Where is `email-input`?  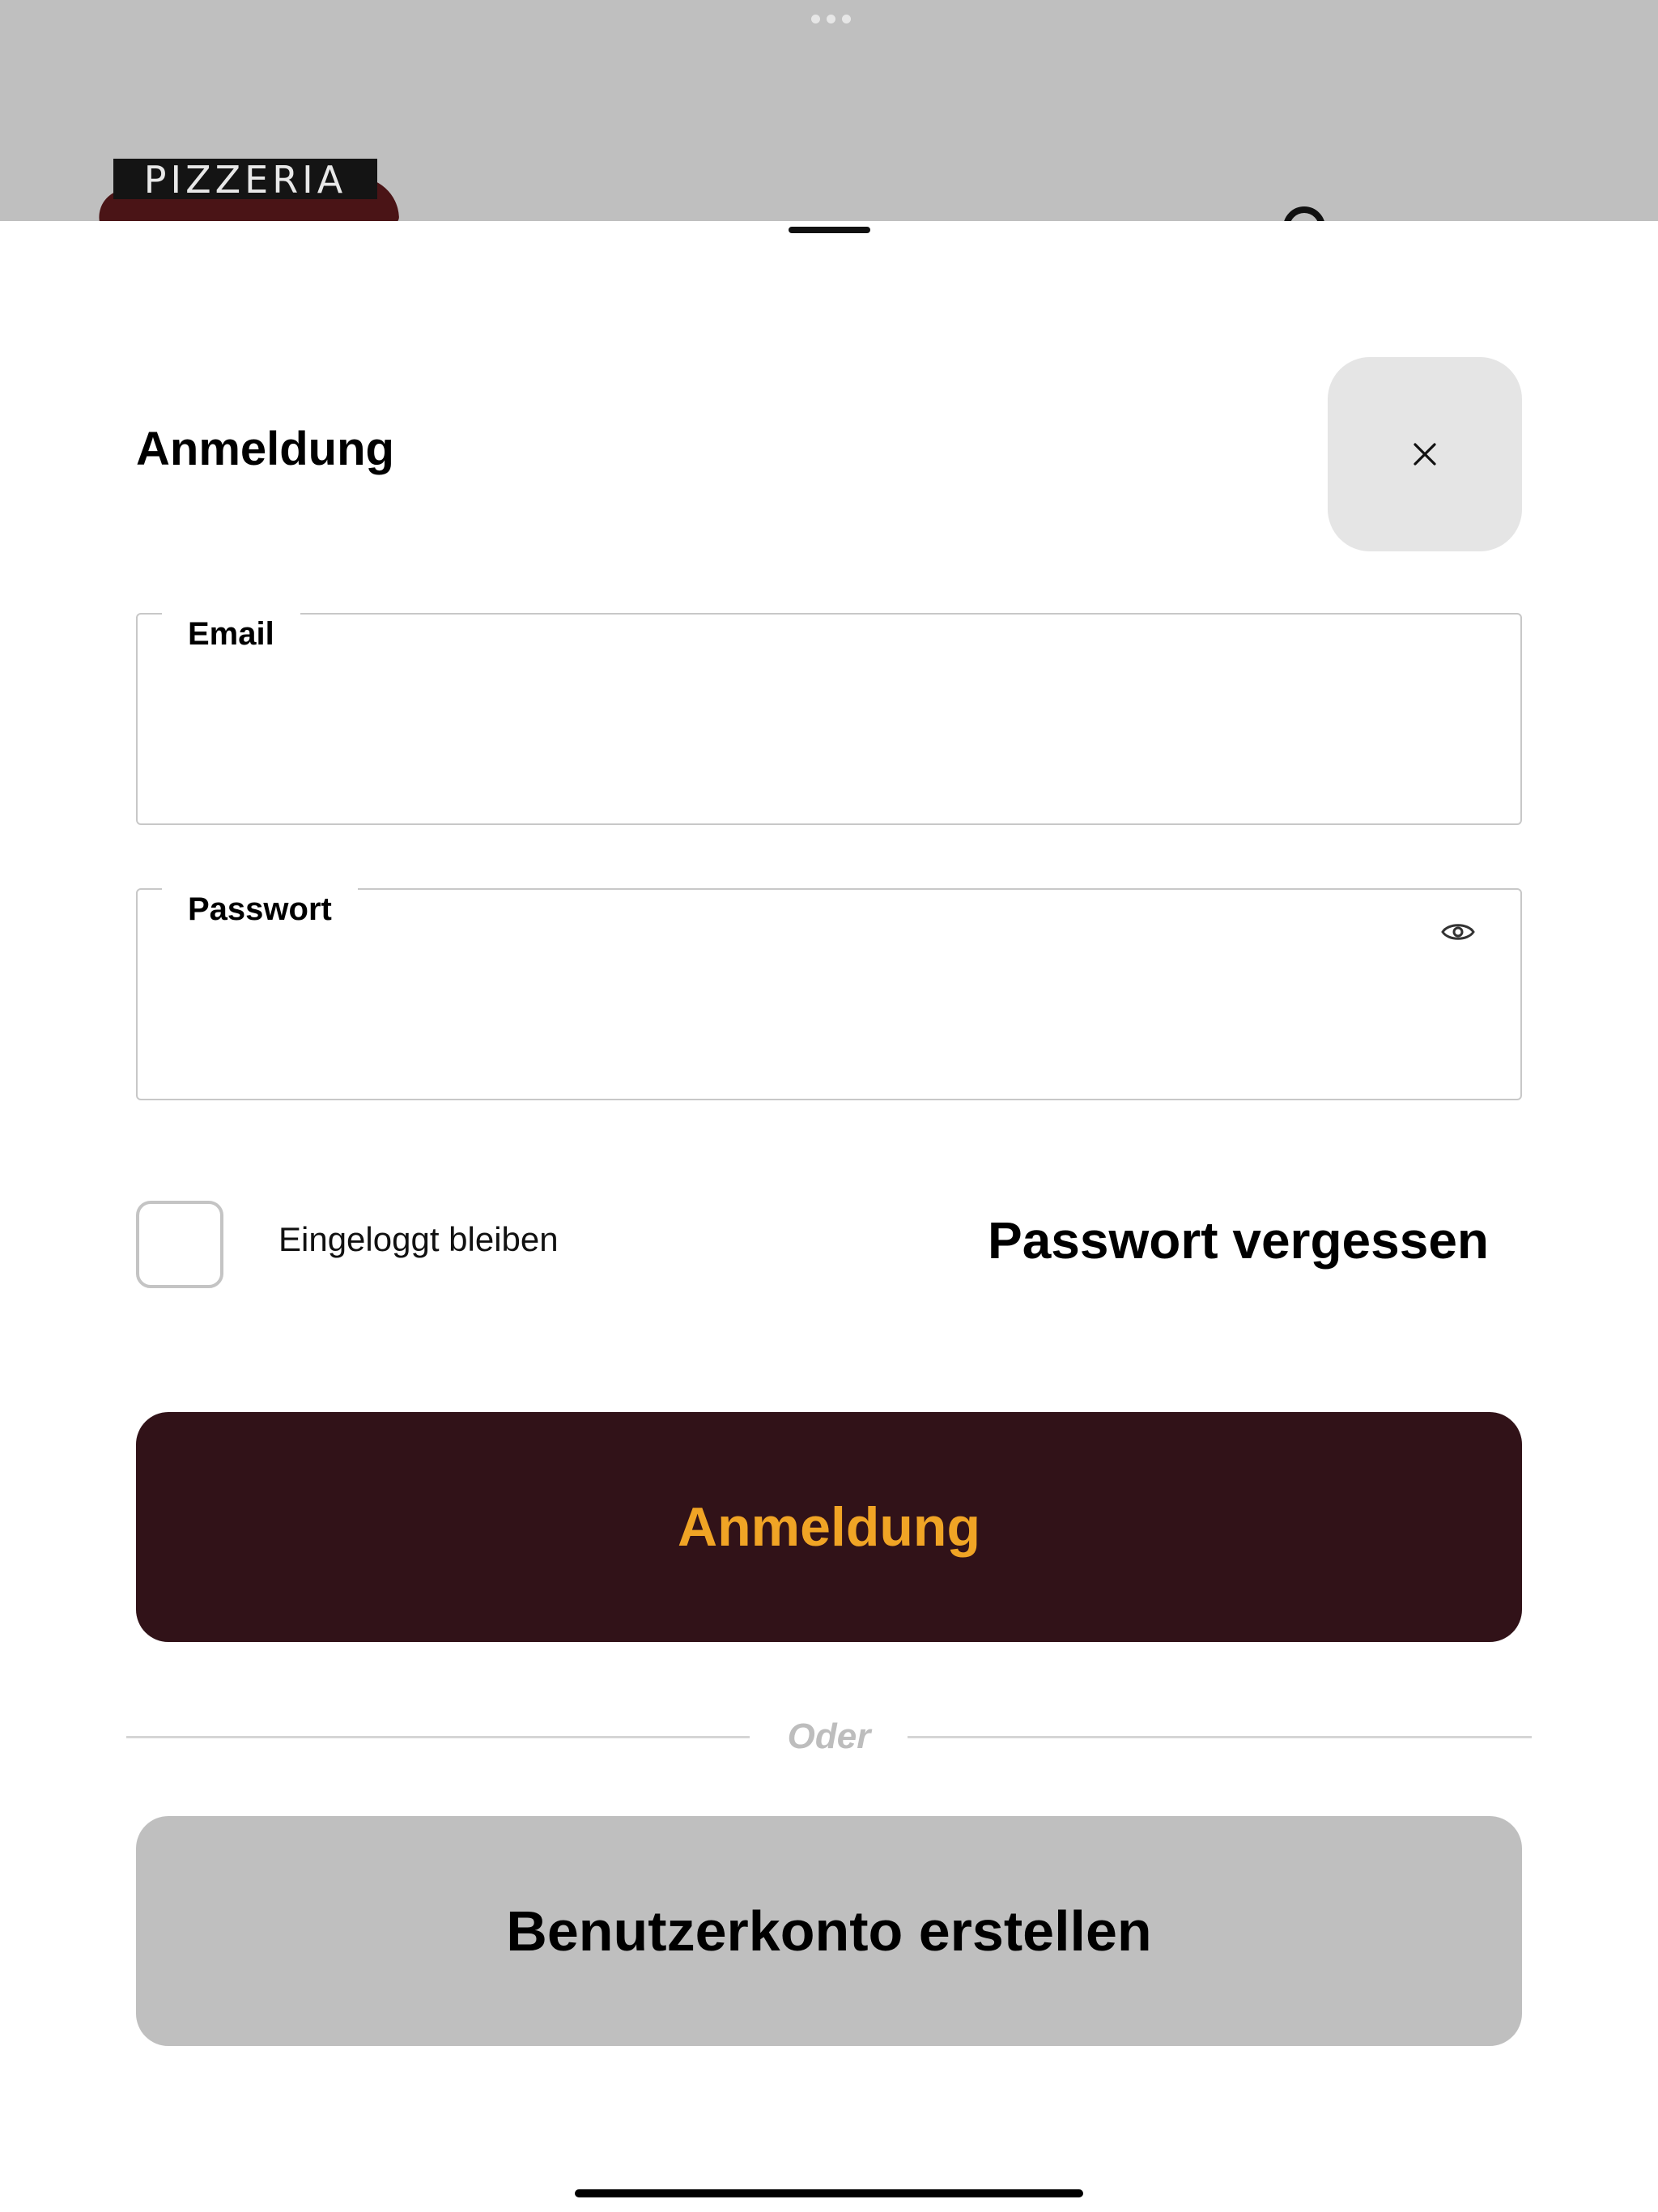 email-input is located at coordinates (798, 737).